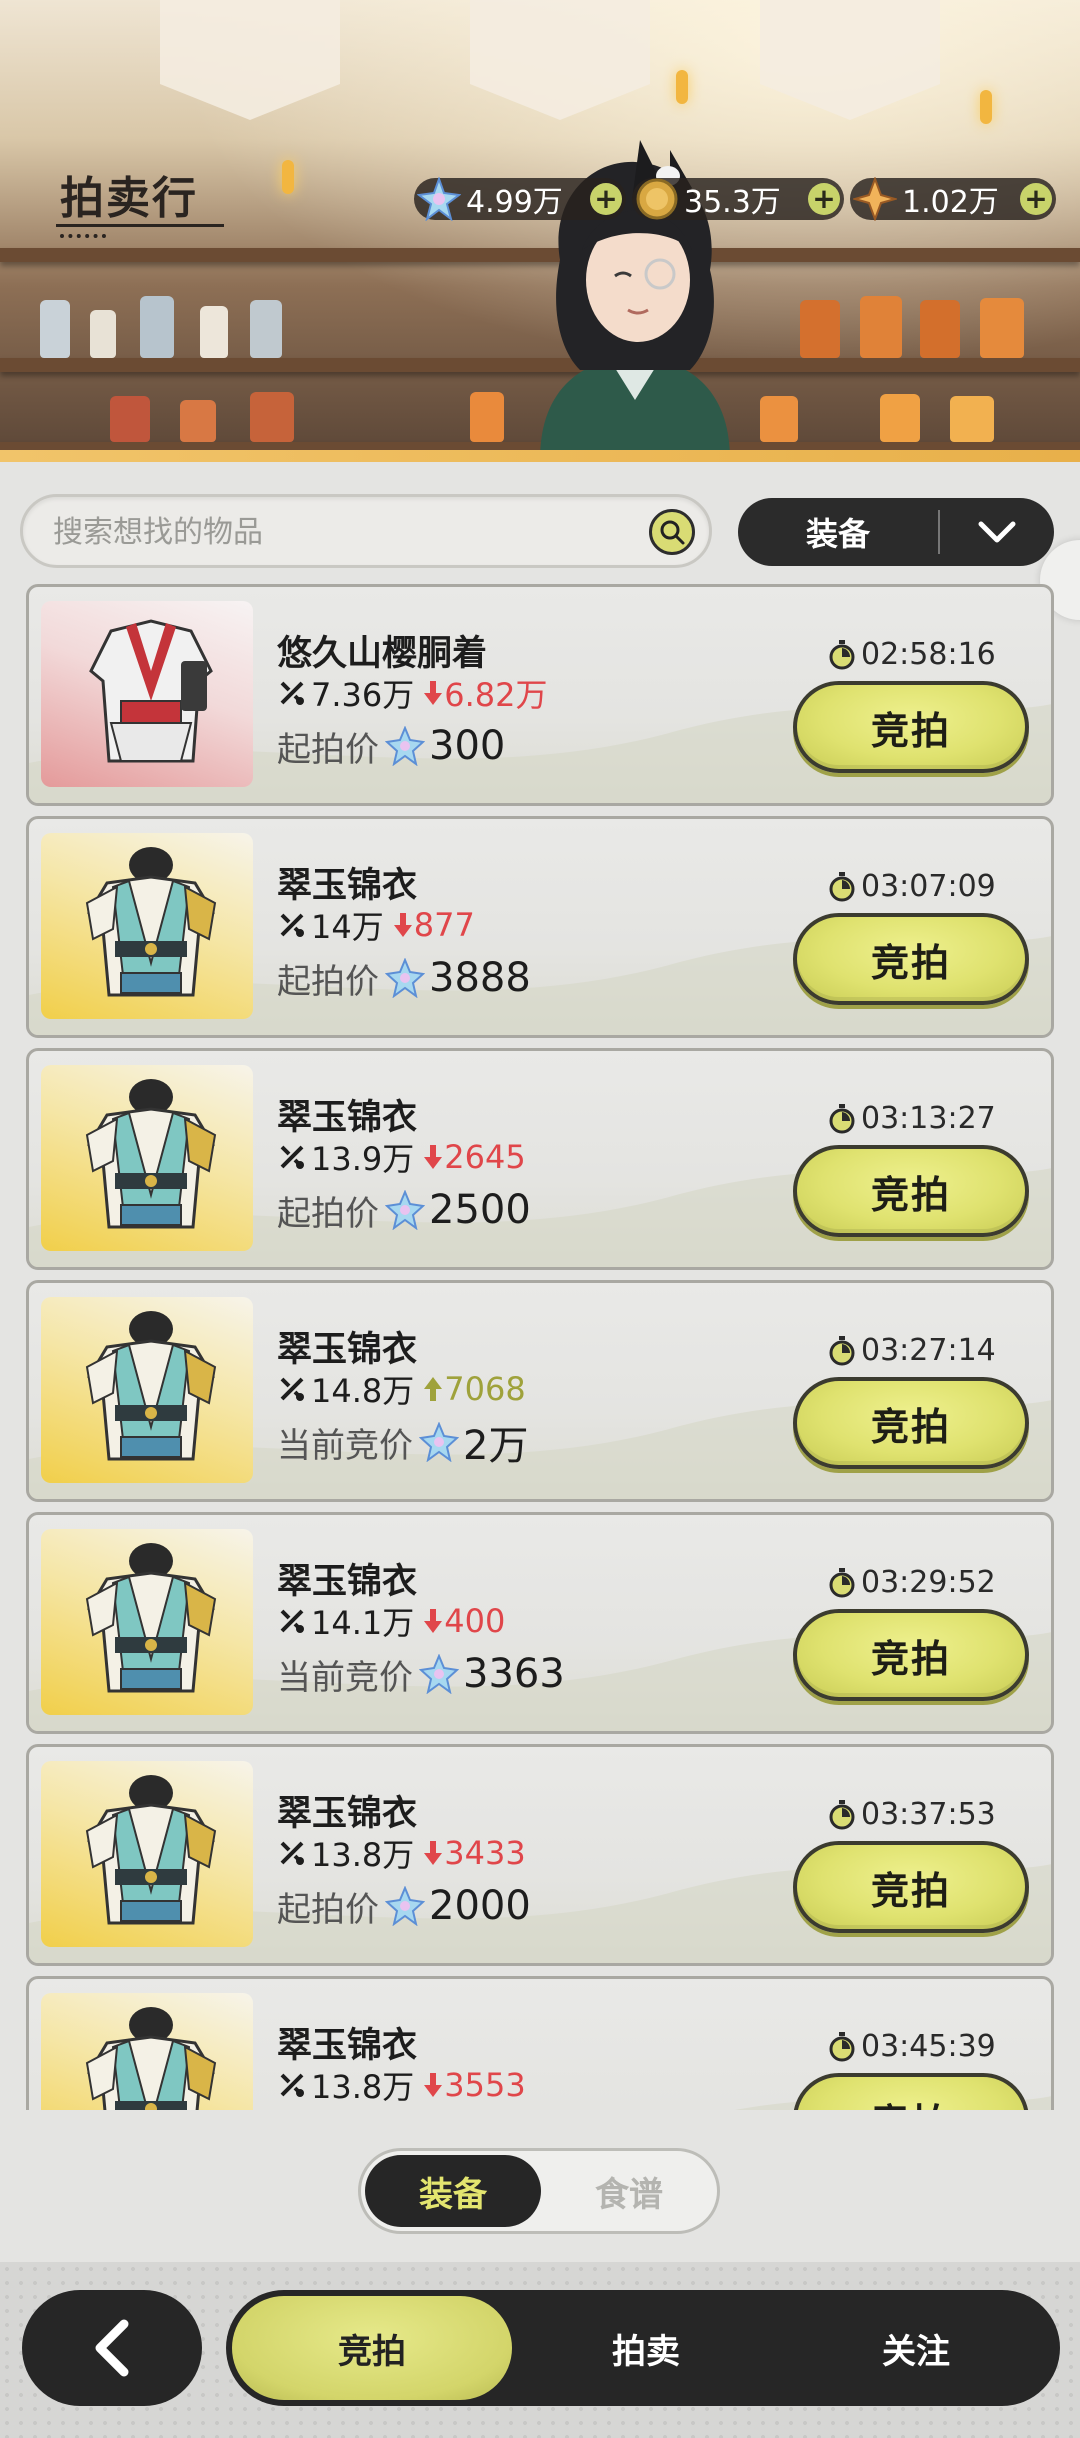  Describe the element at coordinates (485, 2085) in the screenshot. I see `price-change-value: 3553` at that location.